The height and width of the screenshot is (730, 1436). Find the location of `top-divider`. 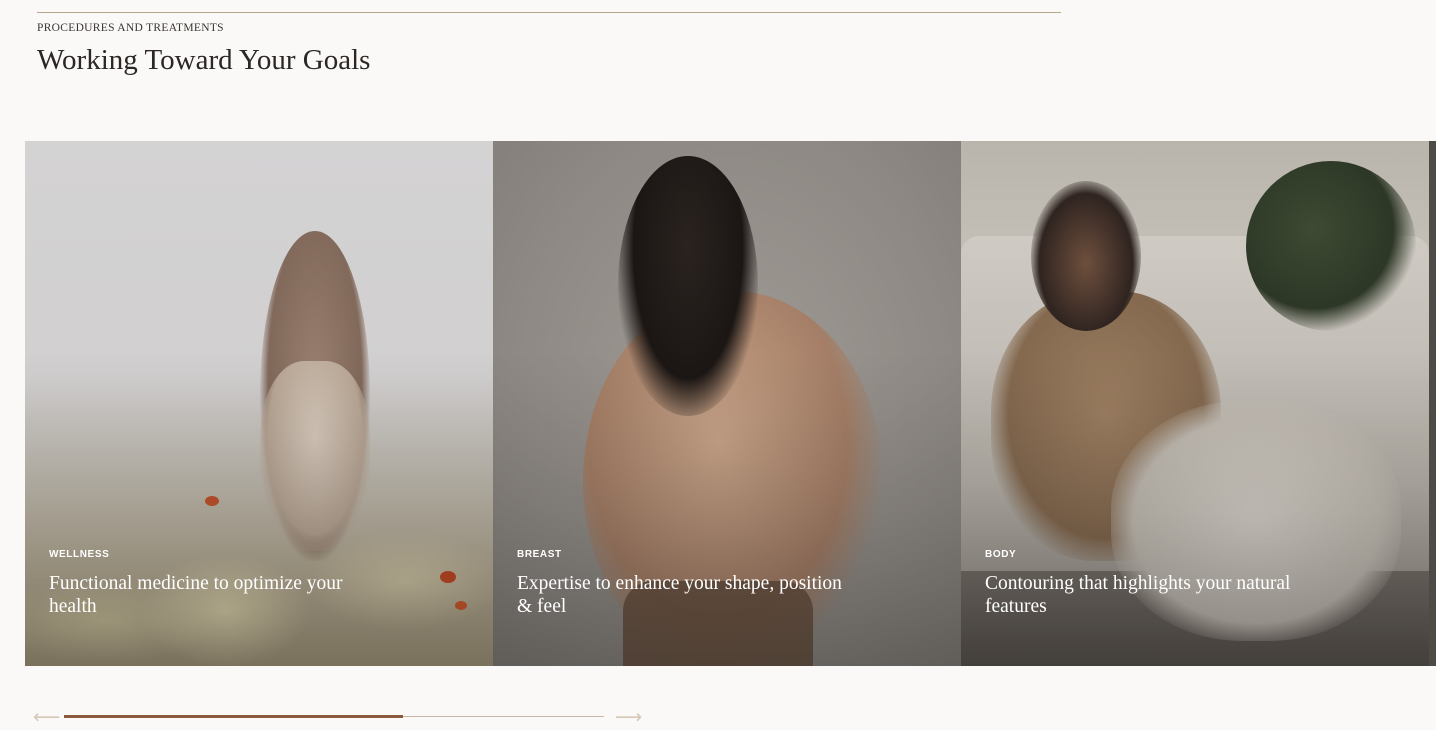

top-divider is located at coordinates (549, 12).